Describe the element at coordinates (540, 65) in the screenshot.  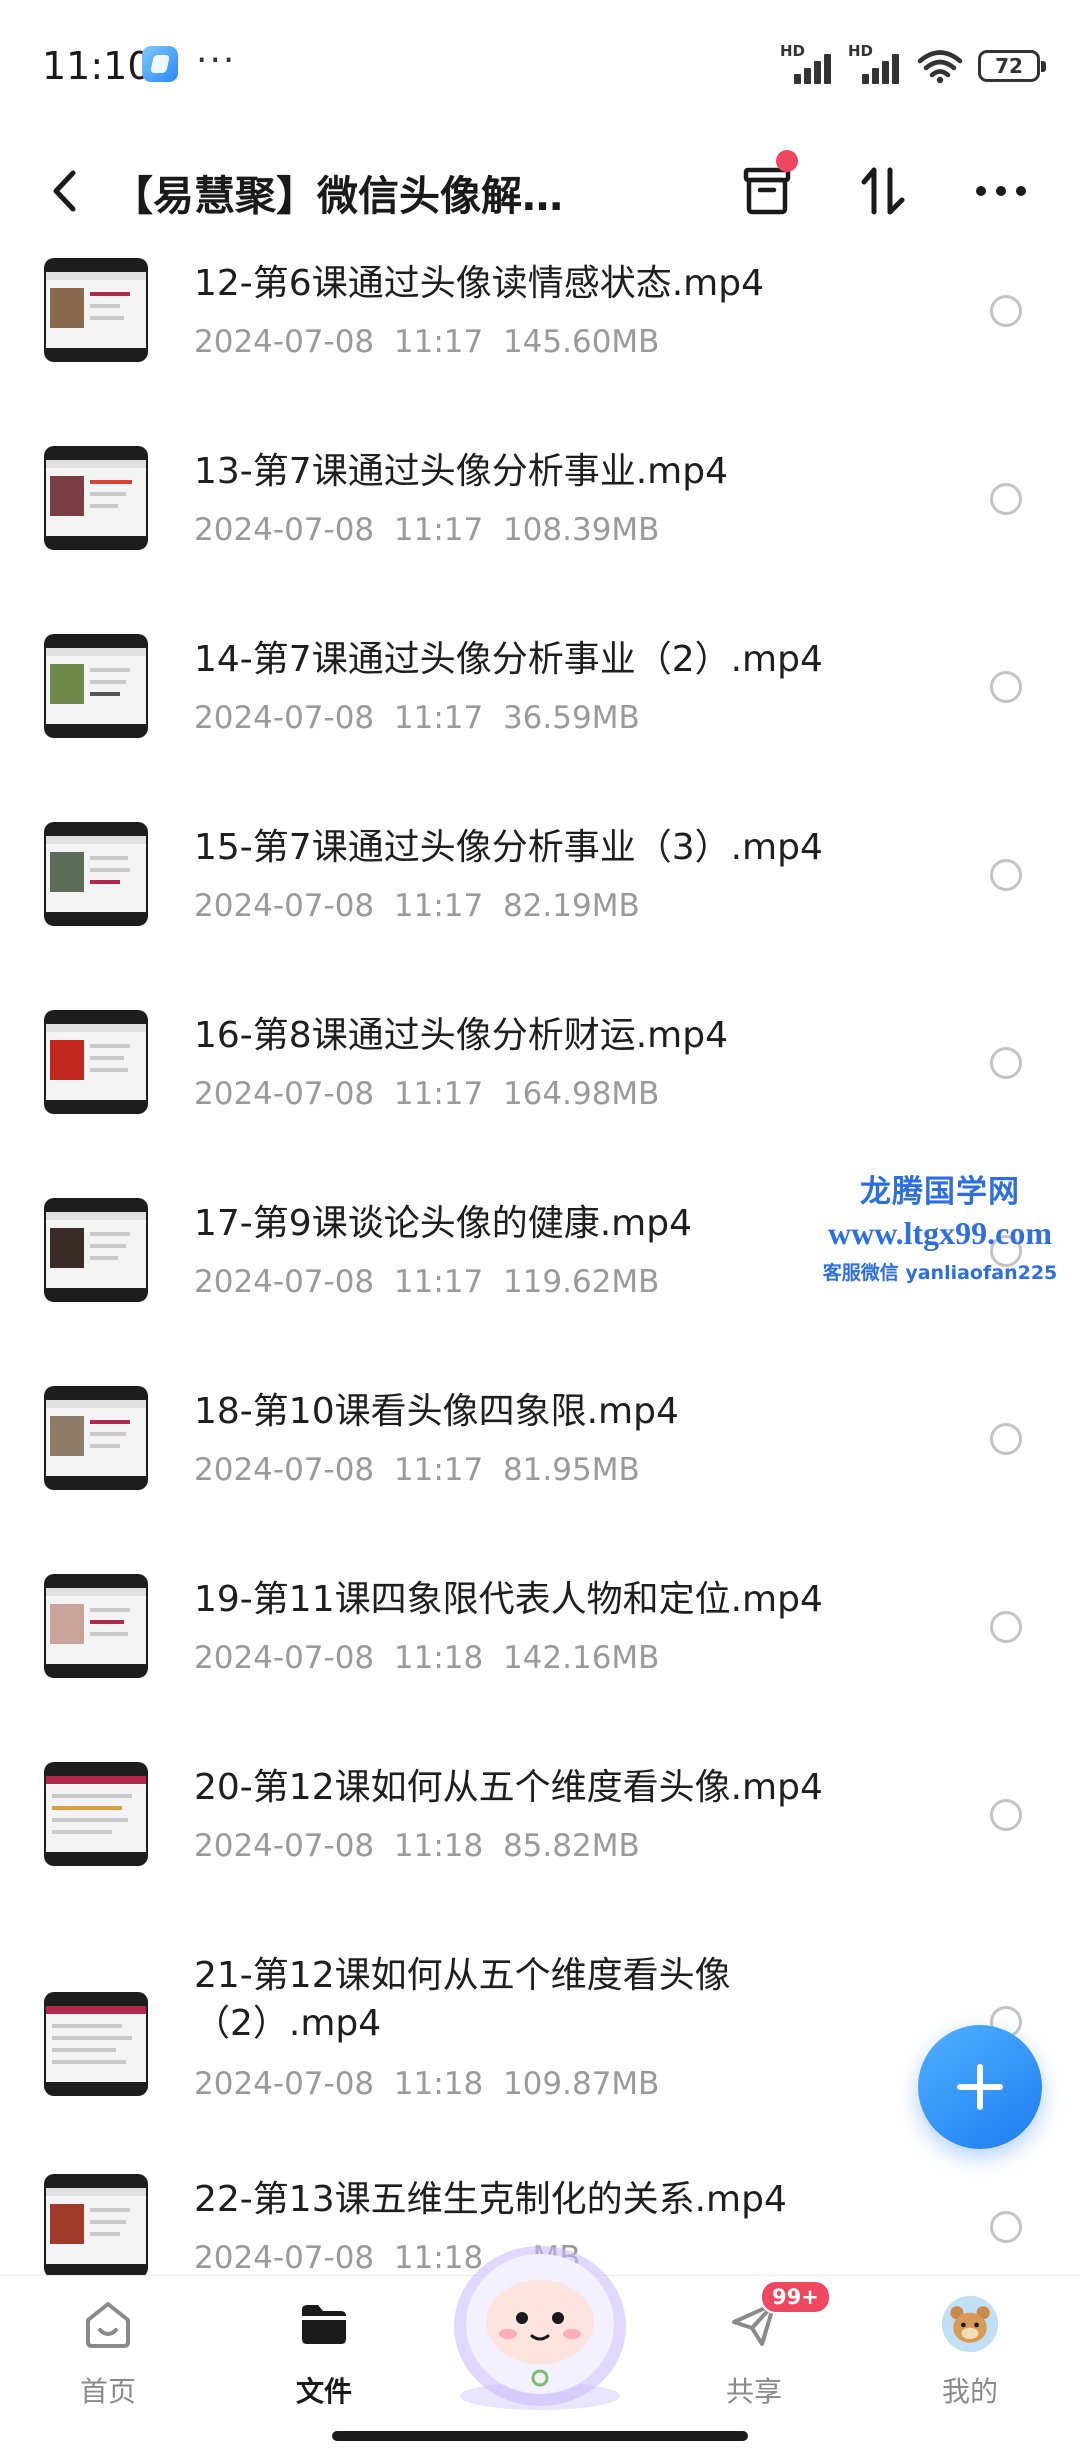
I see `status-bar: 11:10 ··· HD HD 72` at that location.